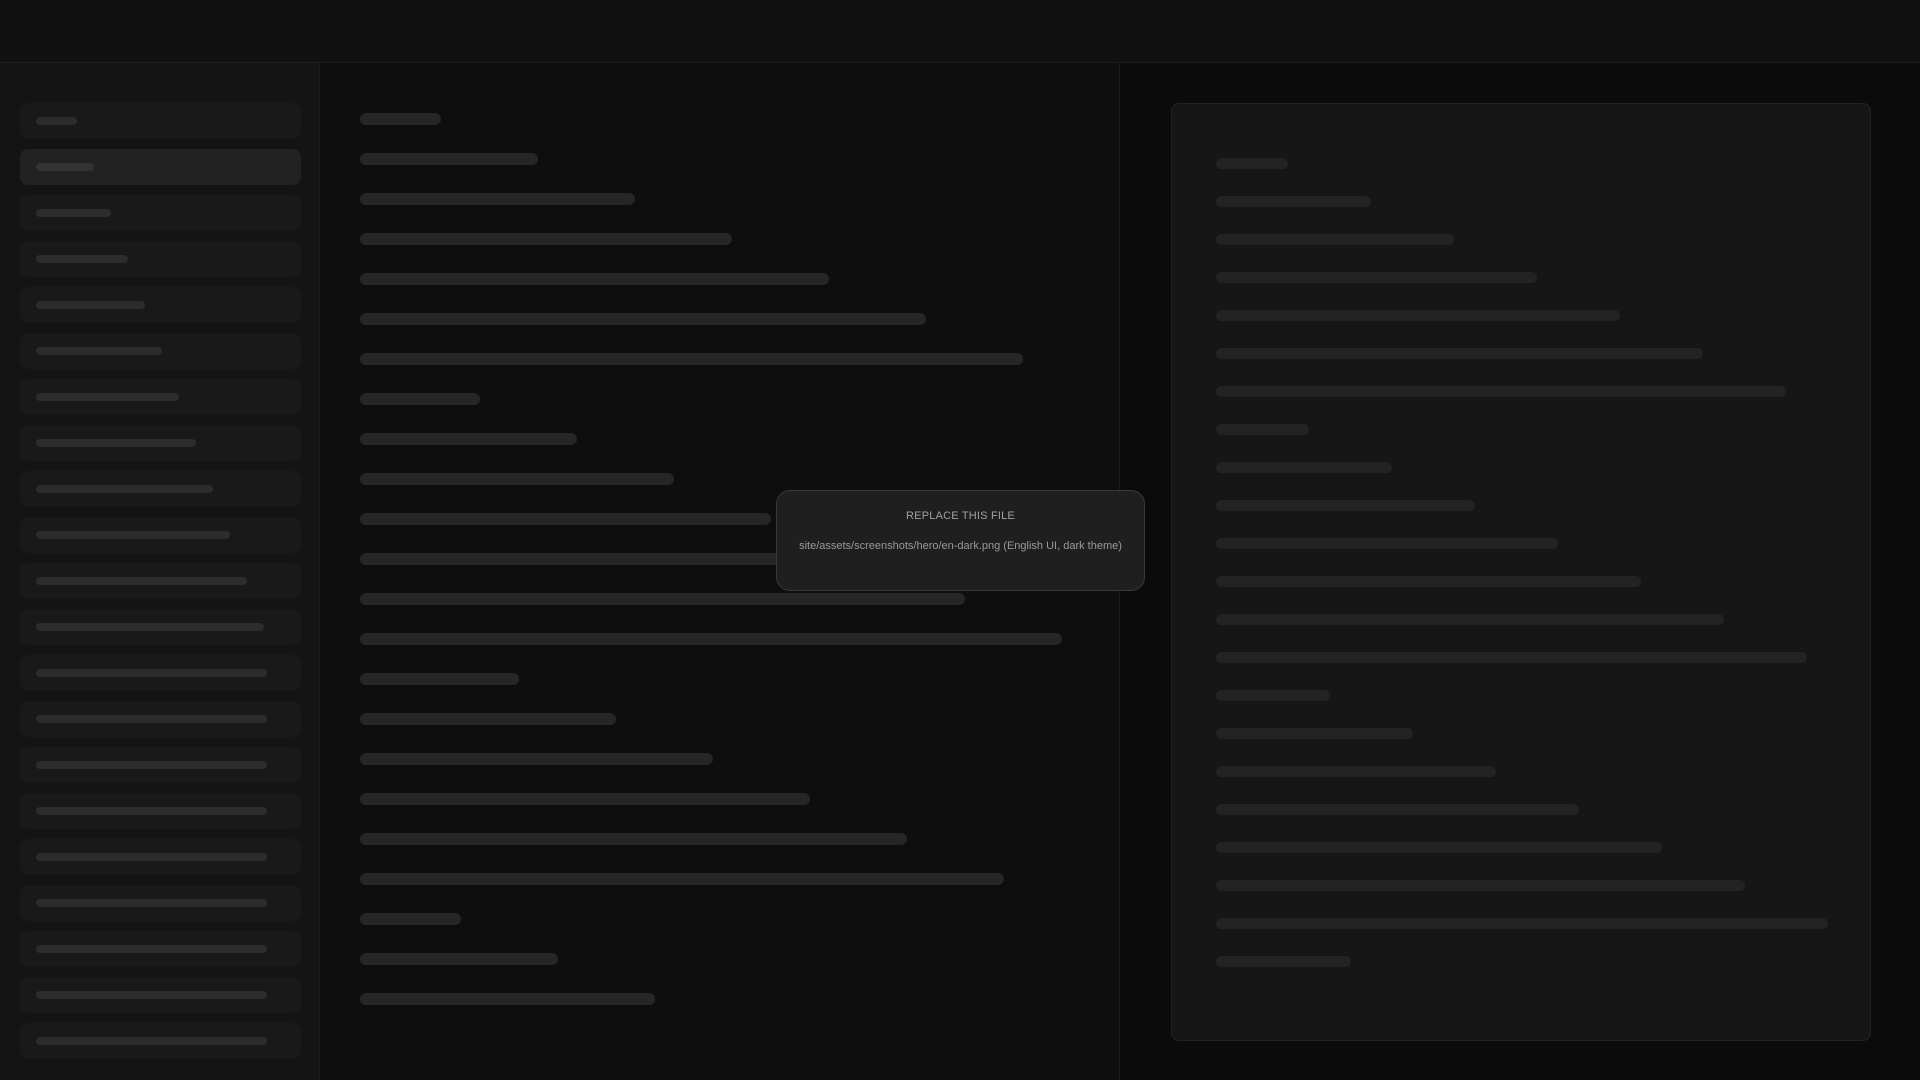 The image size is (1920, 1080). Describe the element at coordinates (960, 516) in the screenshot. I see `notice-title: REPLACE THIS FILE` at that location.